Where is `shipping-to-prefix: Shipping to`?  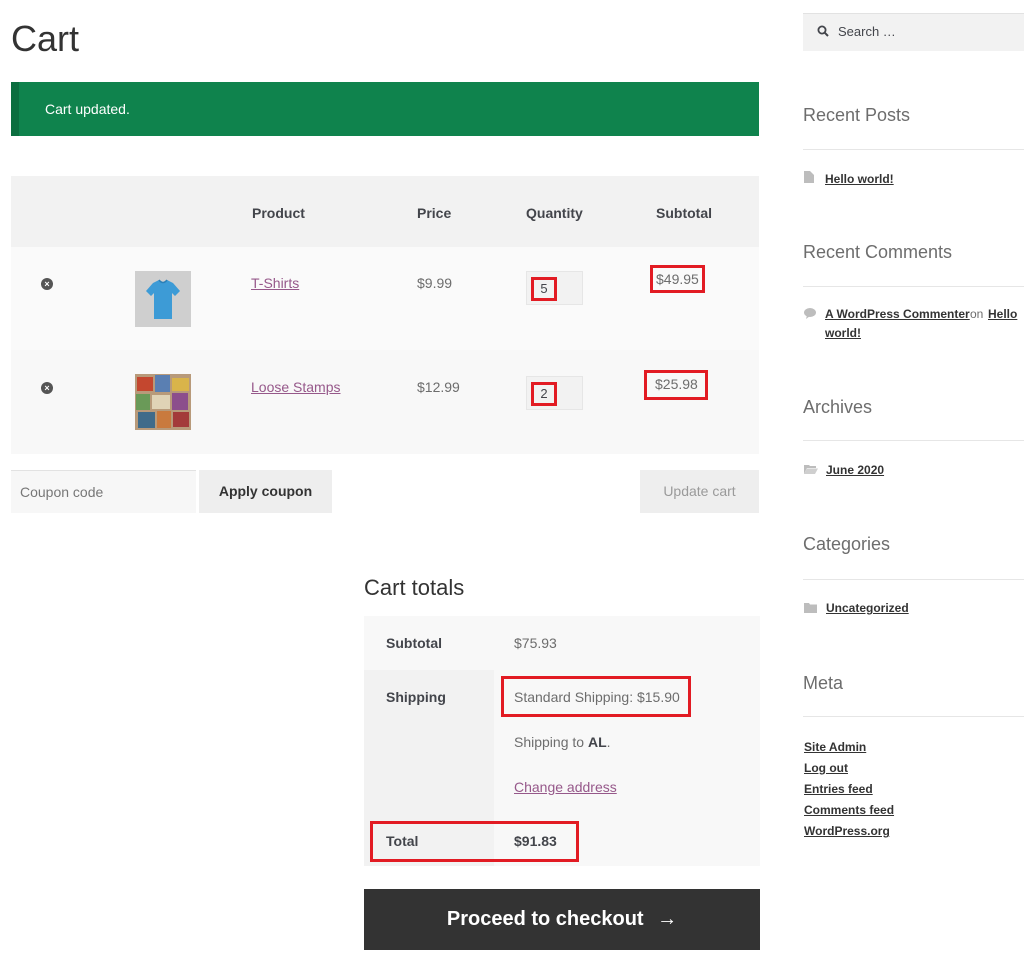 shipping-to-prefix: Shipping to is located at coordinates (549, 742).